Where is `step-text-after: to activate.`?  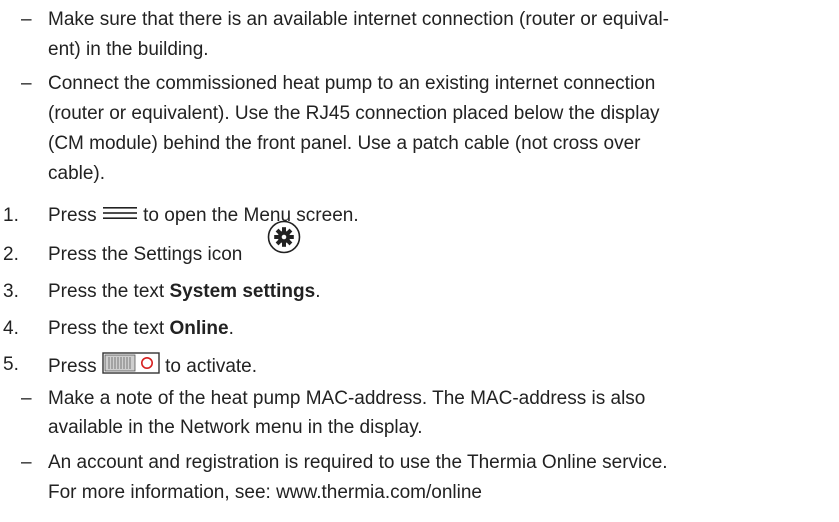
step-text-after: to activate. is located at coordinates (208, 367).